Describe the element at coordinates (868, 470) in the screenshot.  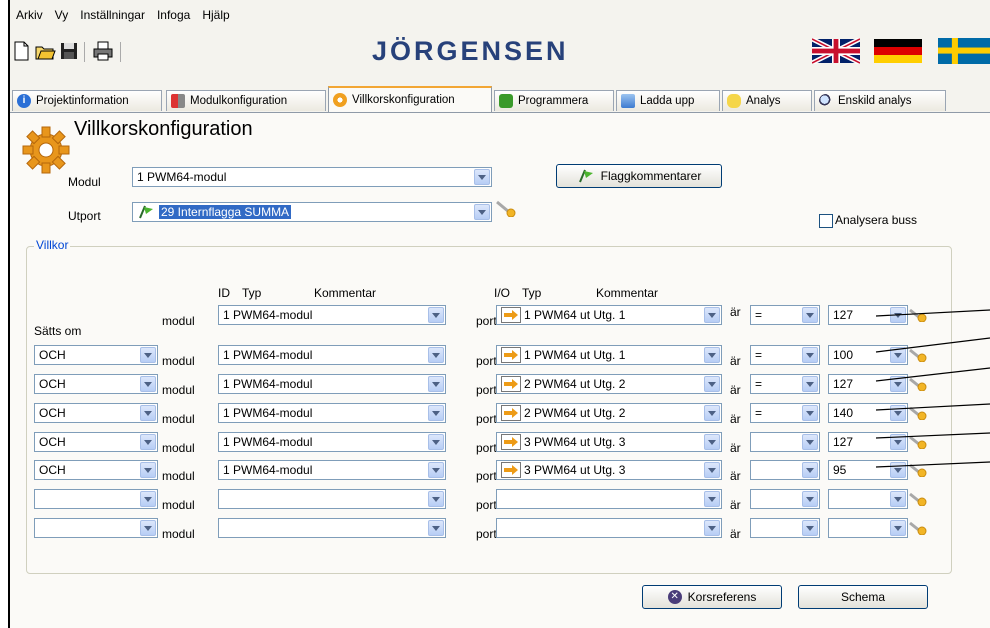
I see `value-select: 95` at that location.